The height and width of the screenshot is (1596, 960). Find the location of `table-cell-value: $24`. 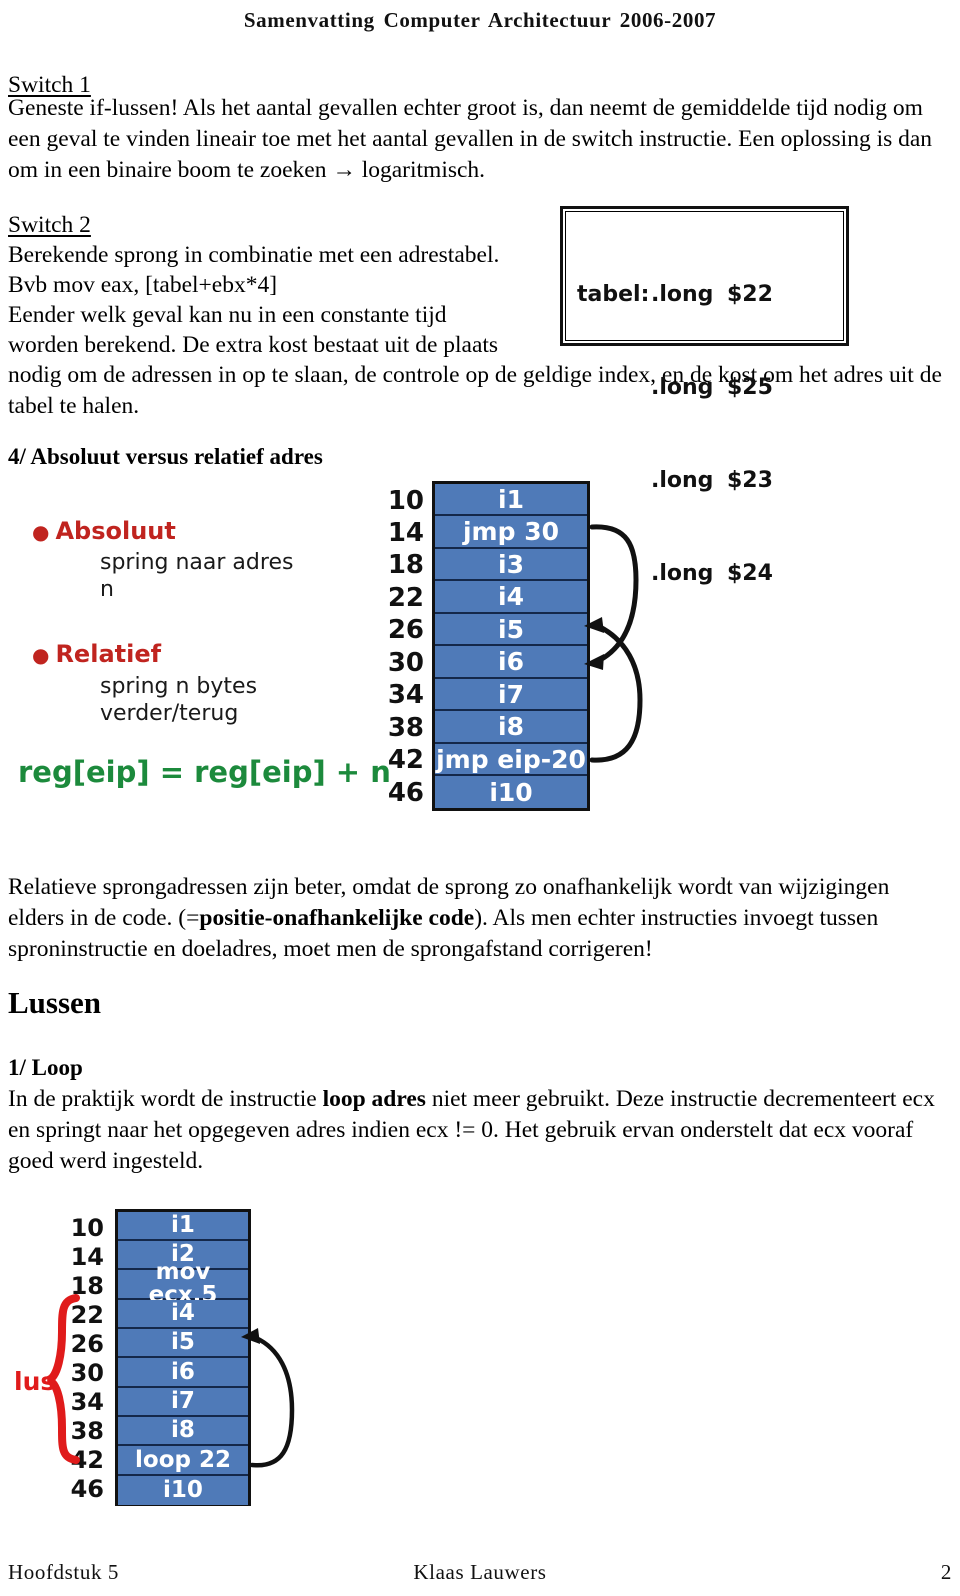

table-cell-value: $24 is located at coordinates (750, 573).